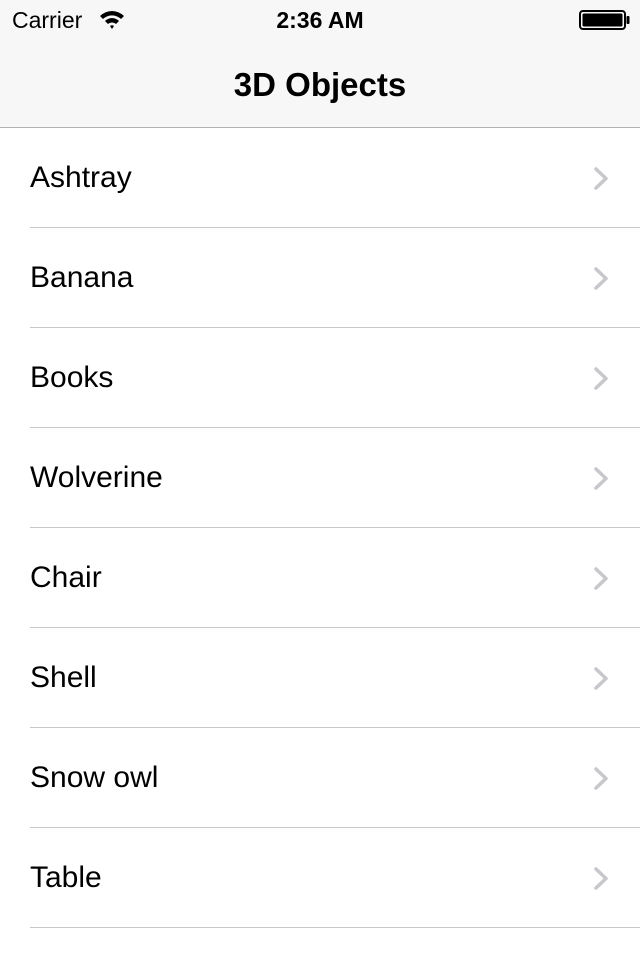  Describe the element at coordinates (335, 927) in the screenshot. I see `row-separator` at that location.